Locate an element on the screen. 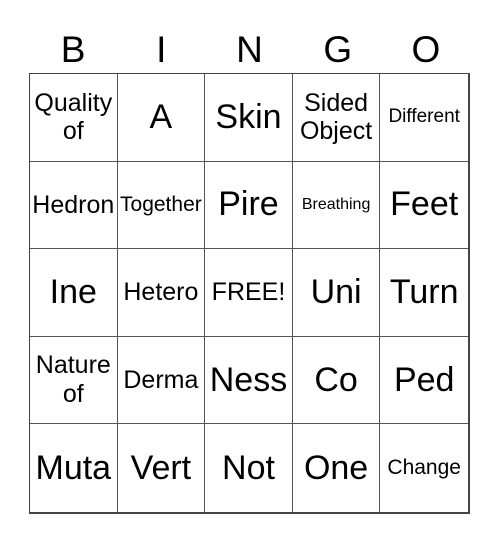 The width and height of the screenshot is (500, 544). cell-text: Together is located at coordinates (161, 204).